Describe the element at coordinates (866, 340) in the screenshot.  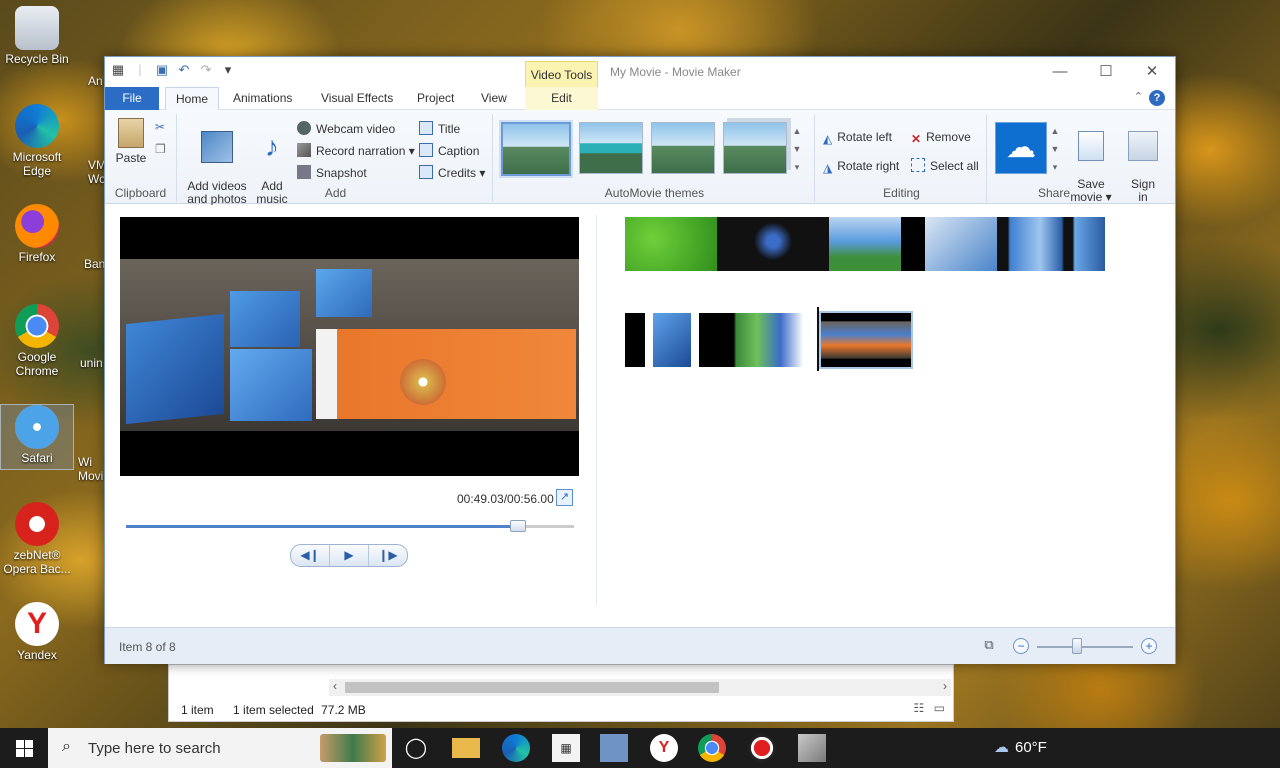
I see `storyboard-clip-selected` at that location.